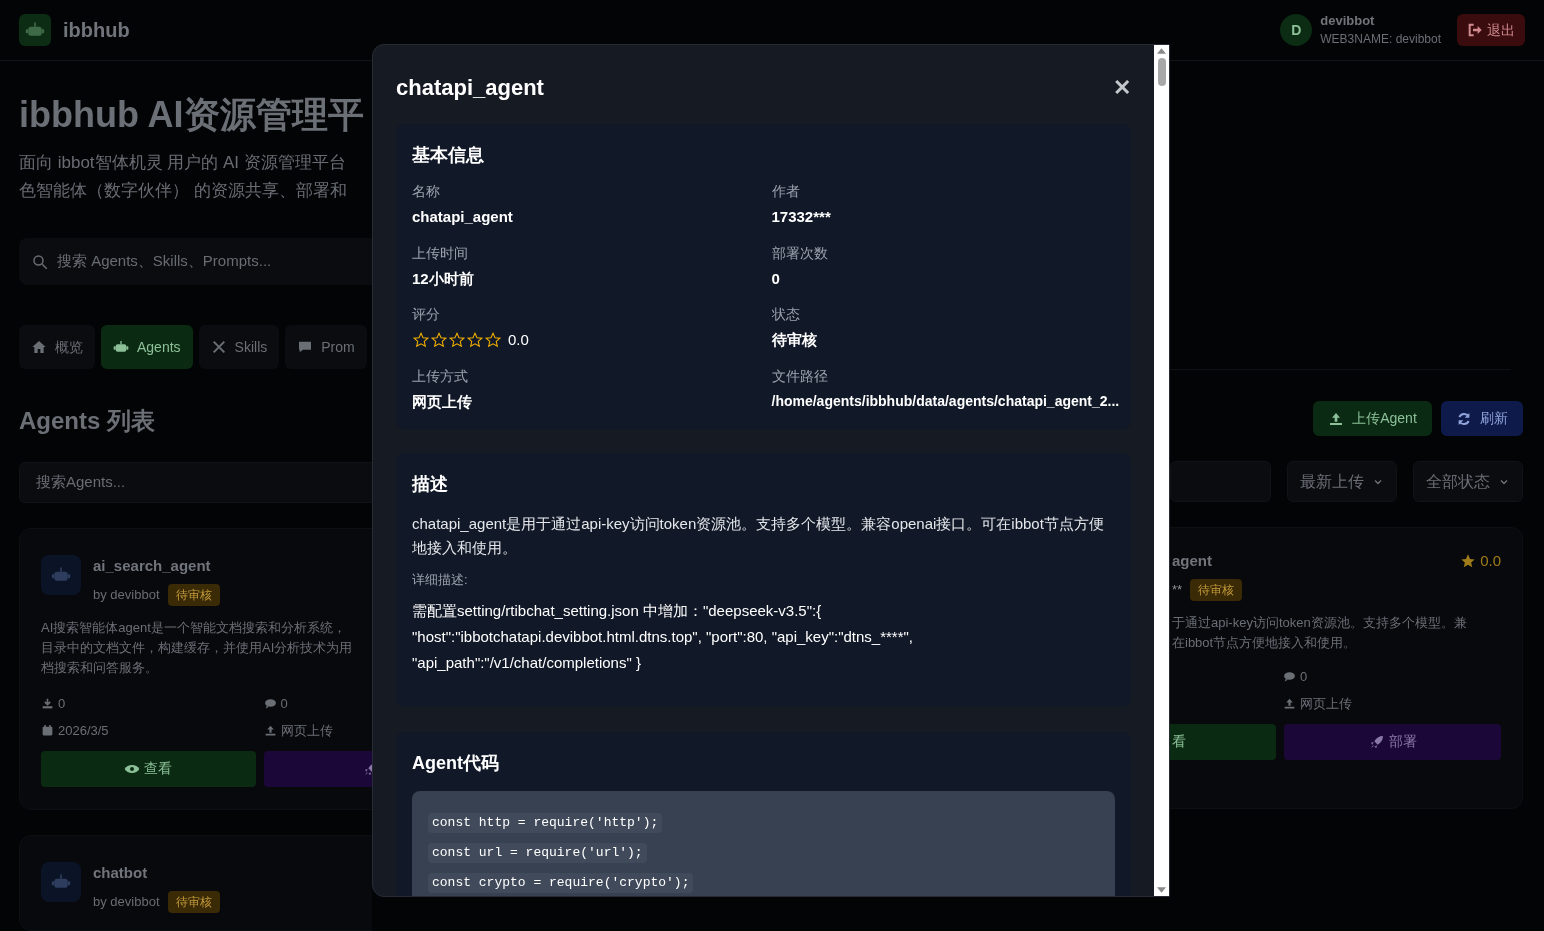  I want to click on field-label: 上传方式, so click(440, 376).